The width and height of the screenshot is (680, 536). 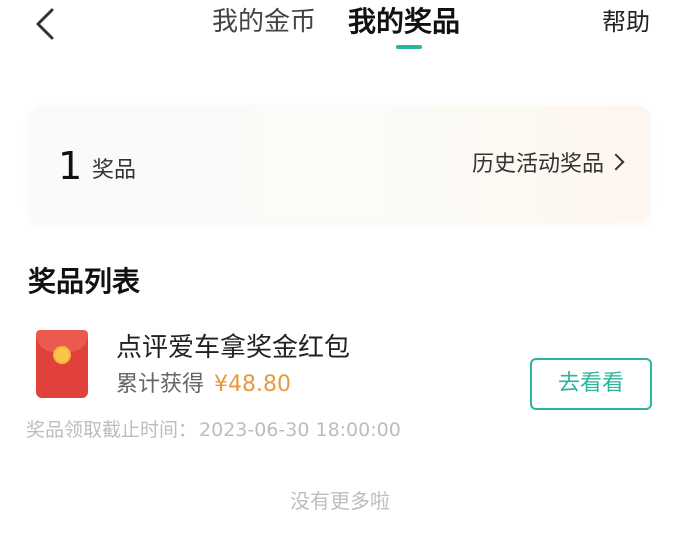 I want to click on section-title: 奖品列表, so click(x=84, y=281).